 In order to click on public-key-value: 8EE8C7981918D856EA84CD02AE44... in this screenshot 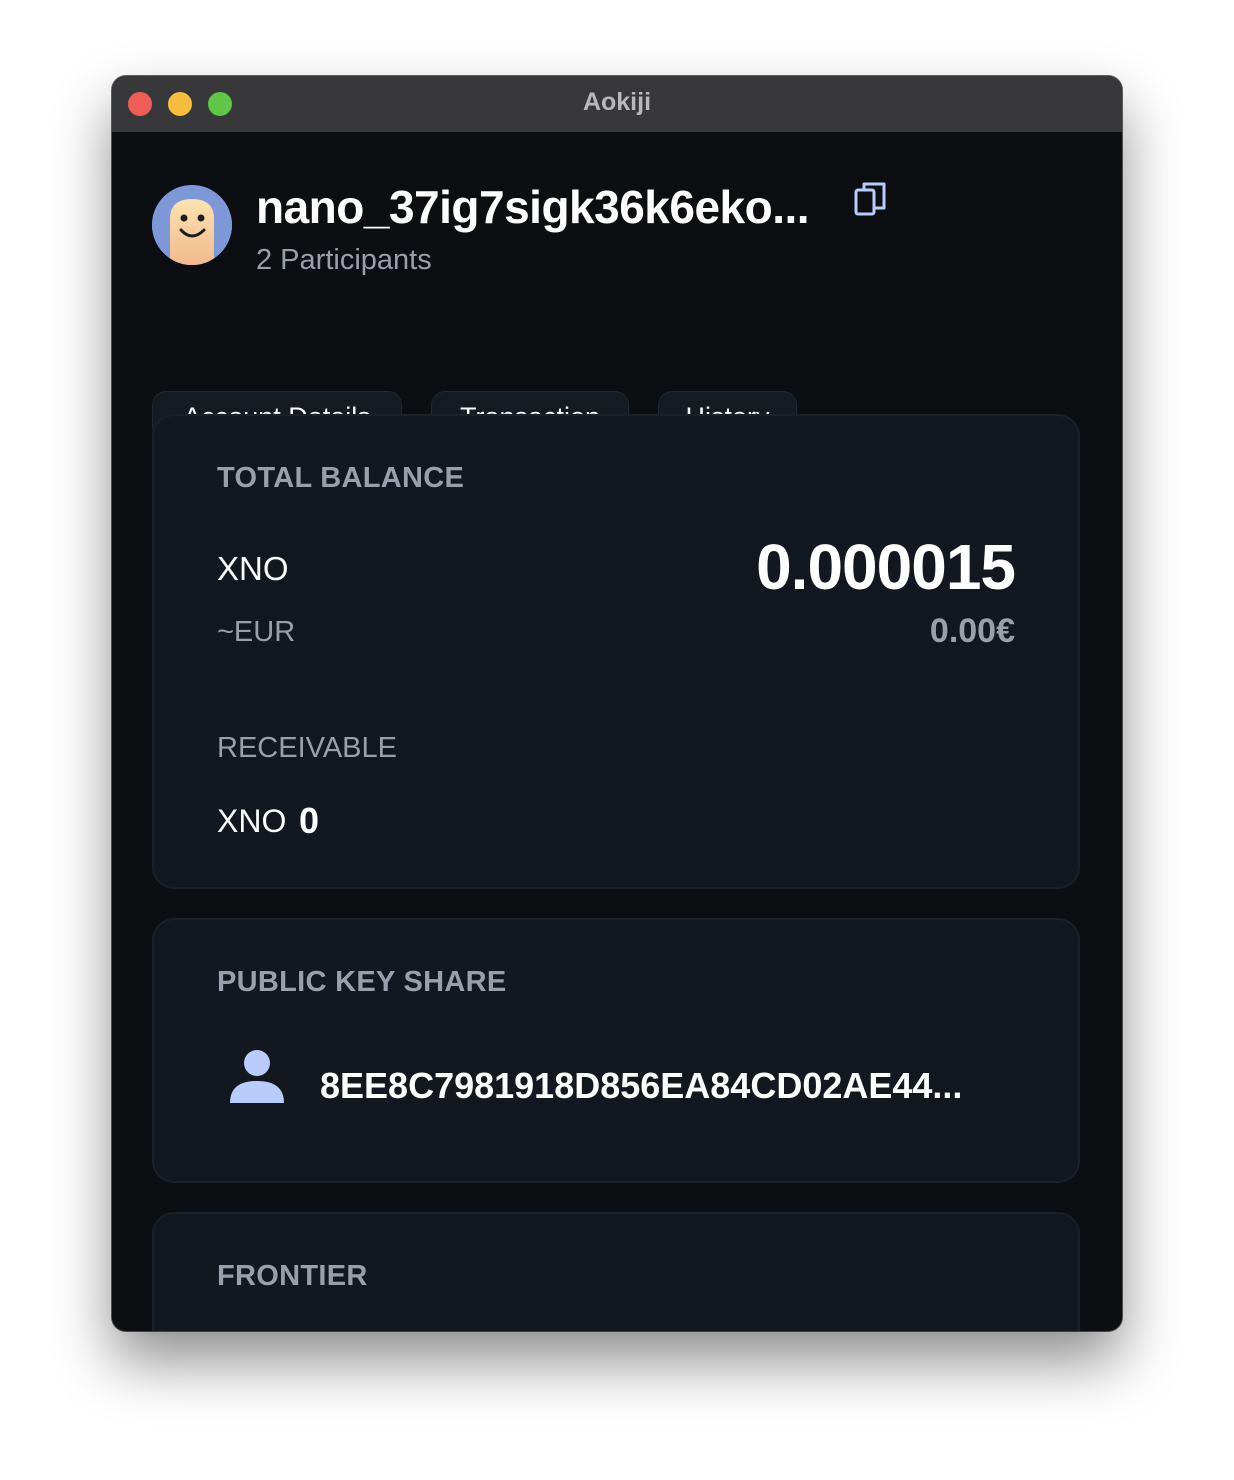, I will do `click(641, 1086)`.